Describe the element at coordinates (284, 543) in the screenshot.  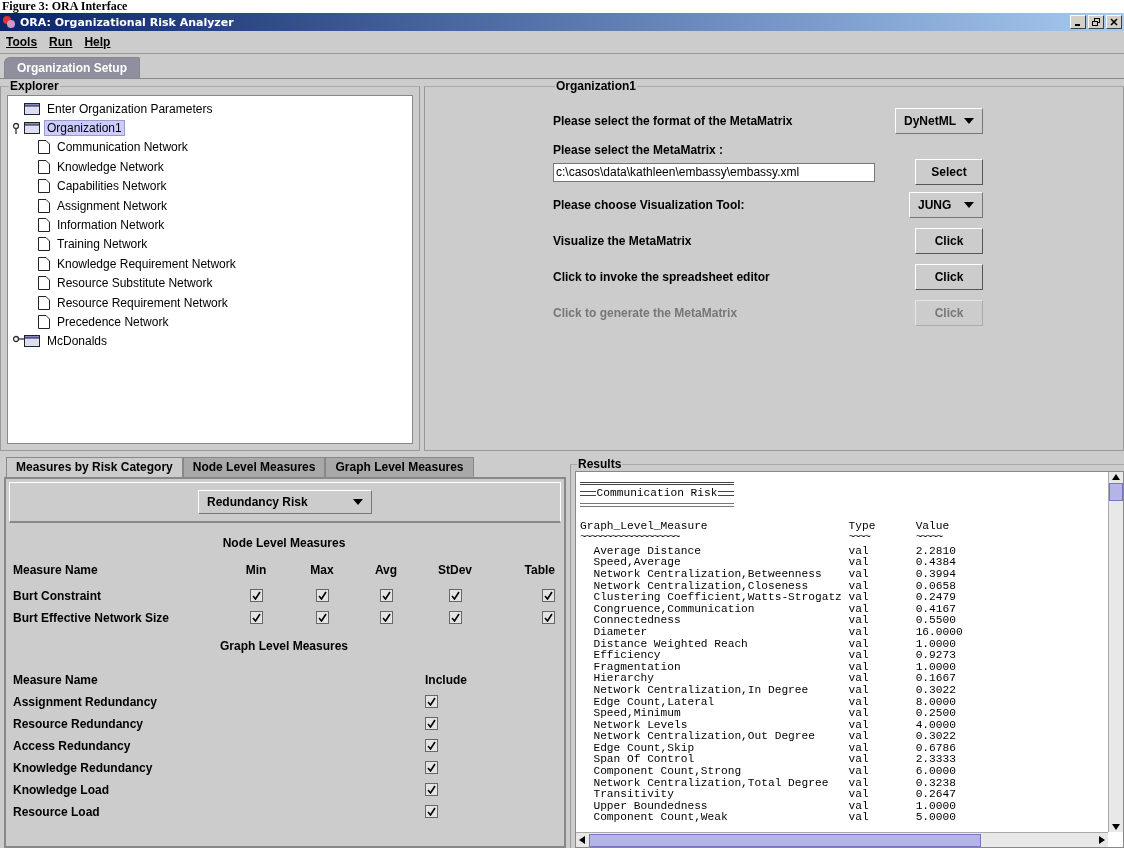
I see `section-title: Node Level Measures` at that location.